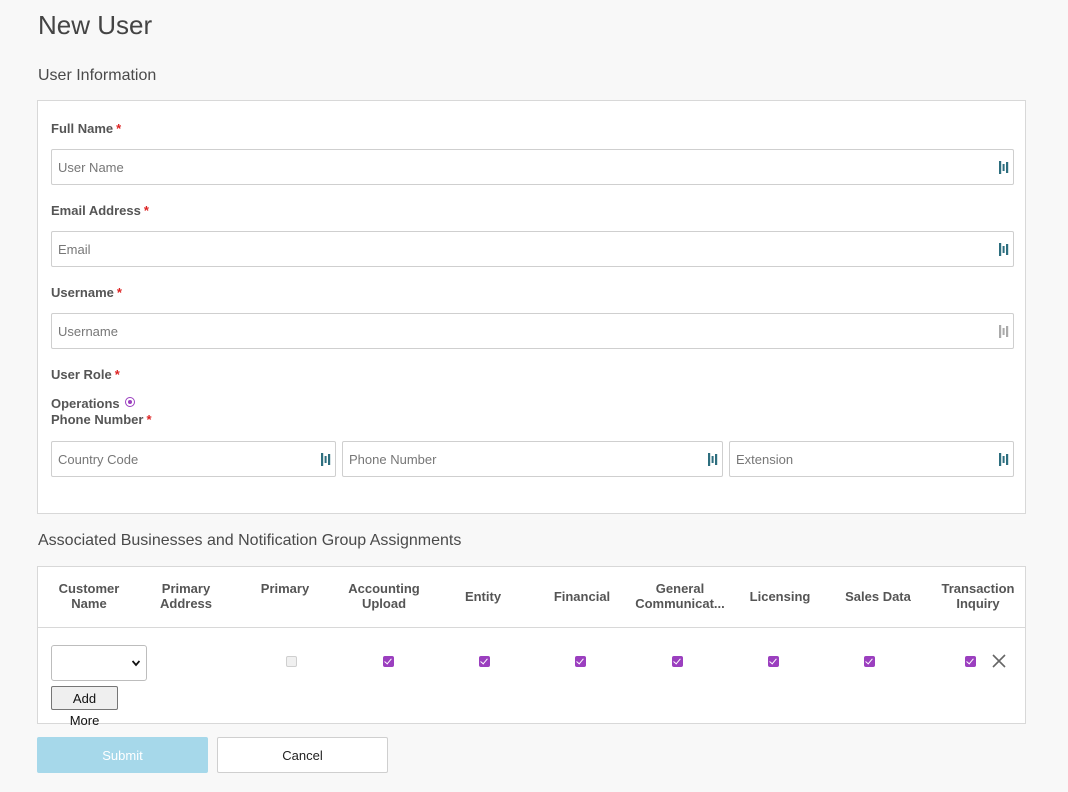  I want to click on phone-number-label: Phone Number *, so click(101, 419).